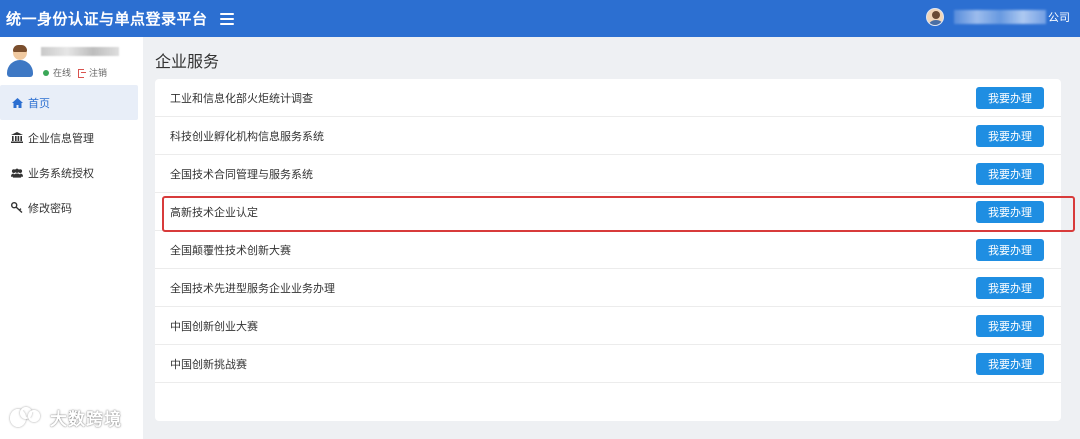 The height and width of the screenshot is (439, 1080). What do you see at coordinates (608, 174) in the screenshot?
I see `list-item: 全国技术合同管理与服务系统 我要办理` at bounding box center [608, 174].